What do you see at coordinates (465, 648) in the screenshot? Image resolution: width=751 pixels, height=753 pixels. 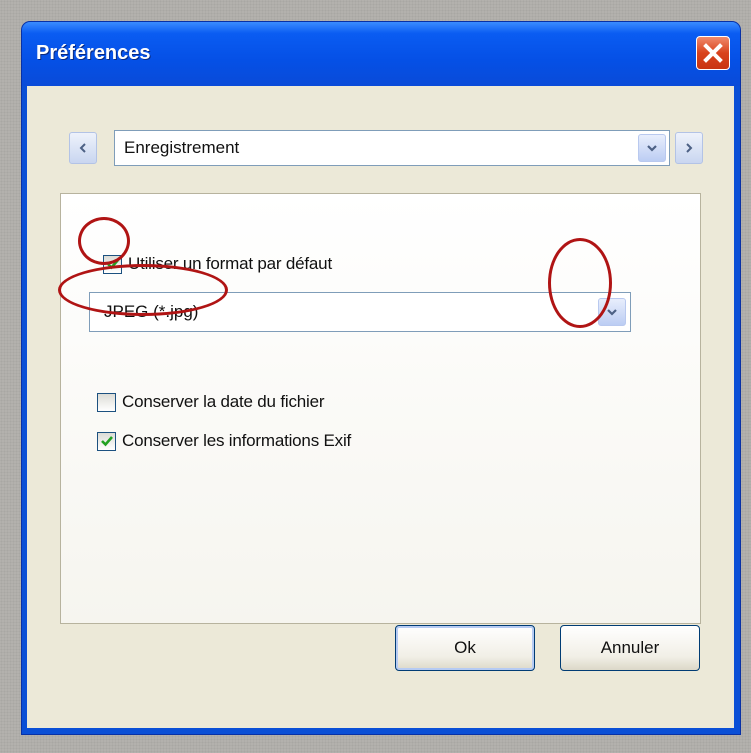 I see `ok-button: Ok` at bounding box center [465, 648].